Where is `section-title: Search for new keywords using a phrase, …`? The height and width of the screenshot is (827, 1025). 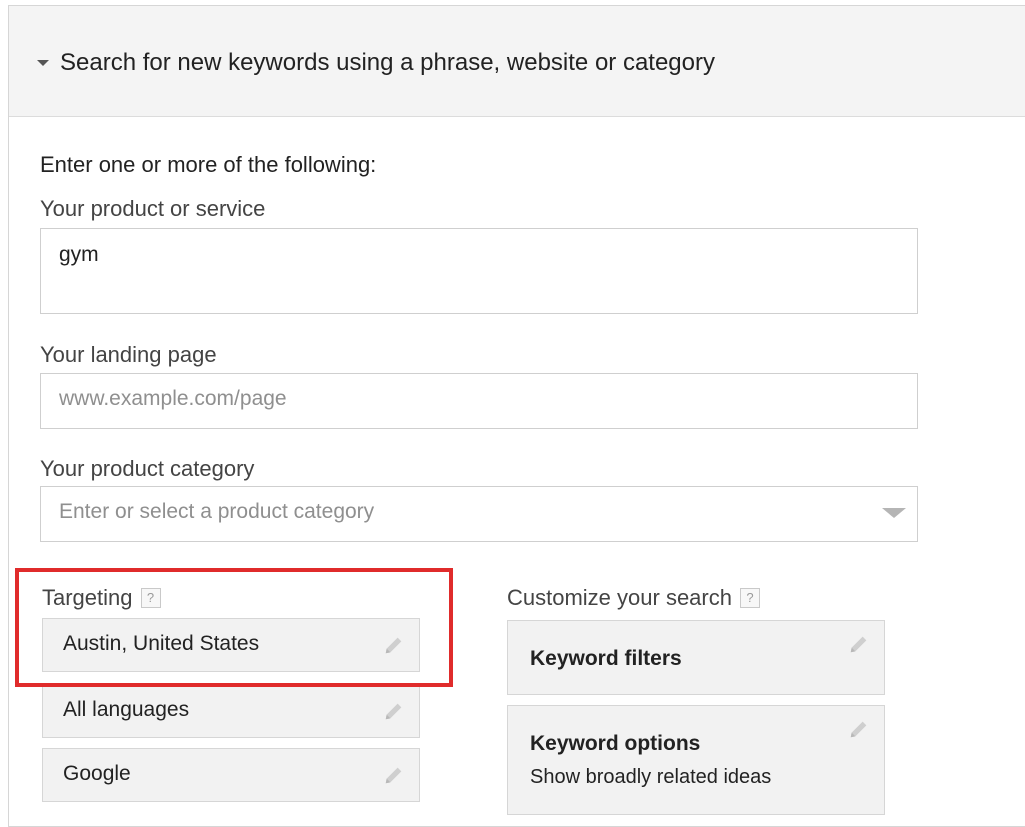
section-title: Search for new keywords using a phrase, … is located at coordinates (387, 63).